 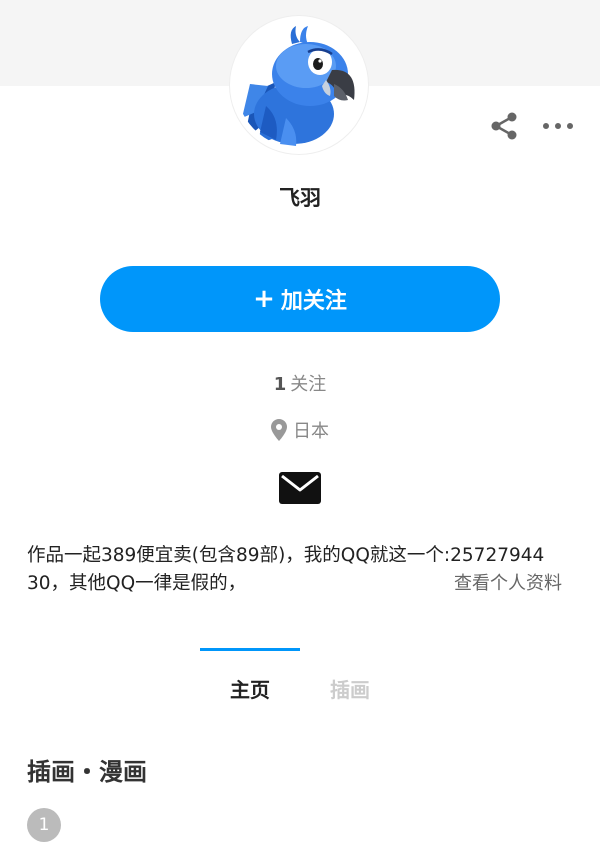 What do you see at coordinates (504, 126) in the screenshot?
I see `share-icon` at bounding box center [504, 126].